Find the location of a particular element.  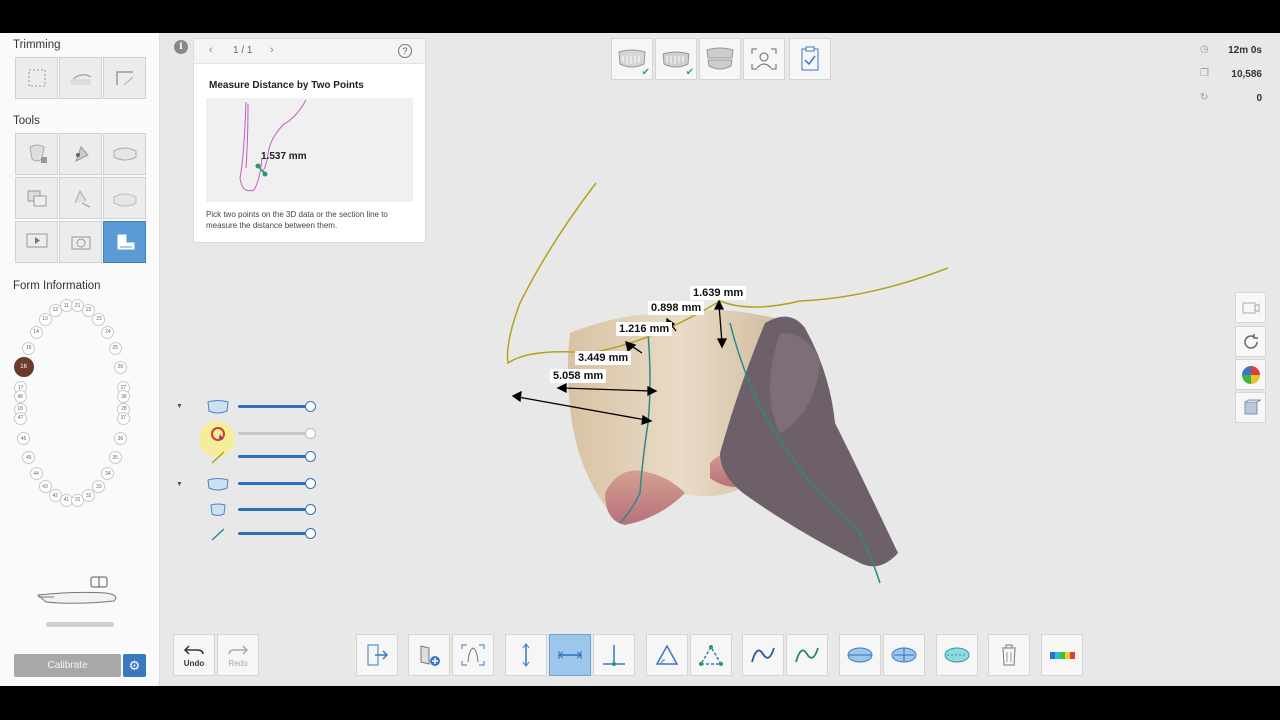

form-info-title: Form Information is located at coordinates (57, 286).